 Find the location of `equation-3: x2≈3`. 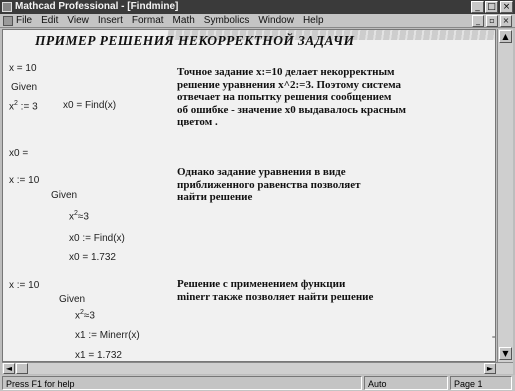

equation-3: x2≈3 is located at coordinates (85, 315).